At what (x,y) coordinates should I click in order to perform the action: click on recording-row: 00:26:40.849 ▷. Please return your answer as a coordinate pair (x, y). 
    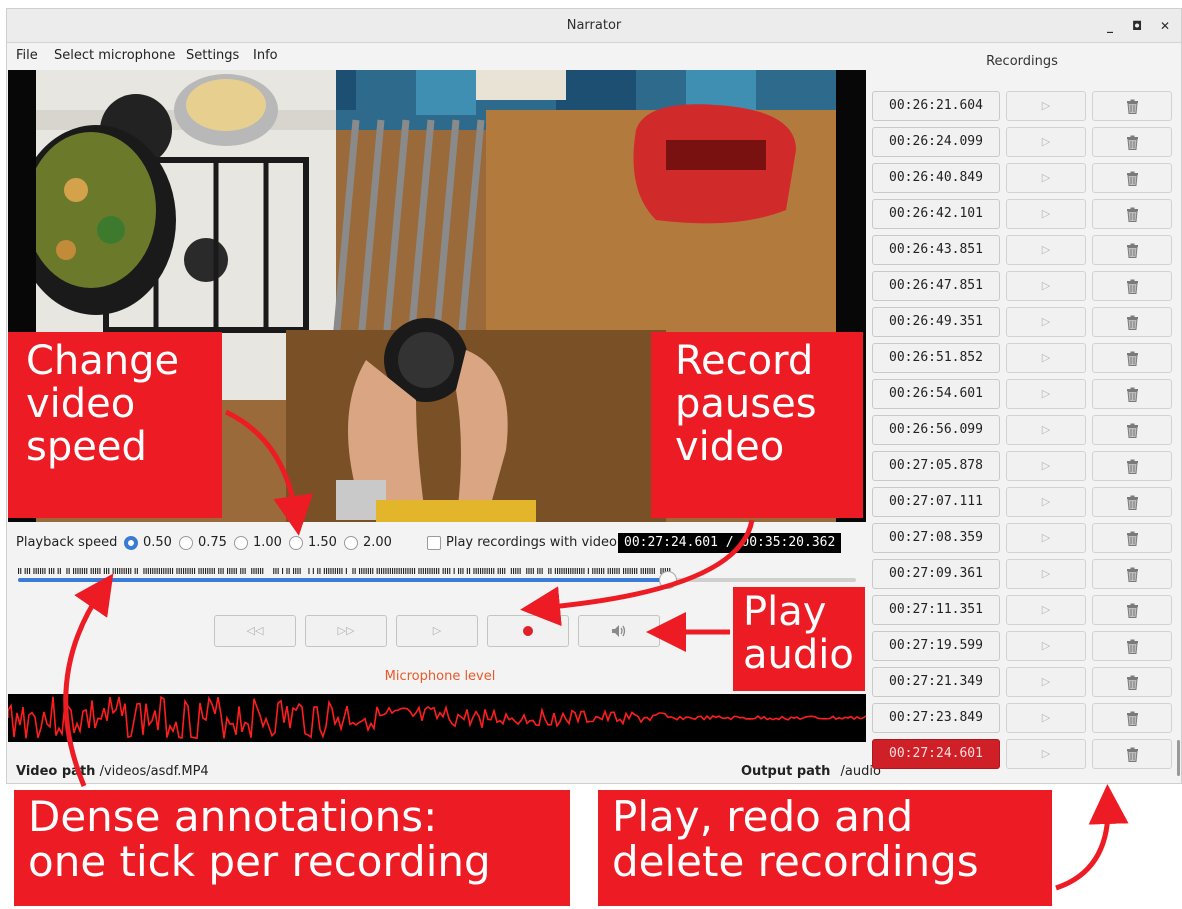
    Looking at the image, I should click on (1023, 178).